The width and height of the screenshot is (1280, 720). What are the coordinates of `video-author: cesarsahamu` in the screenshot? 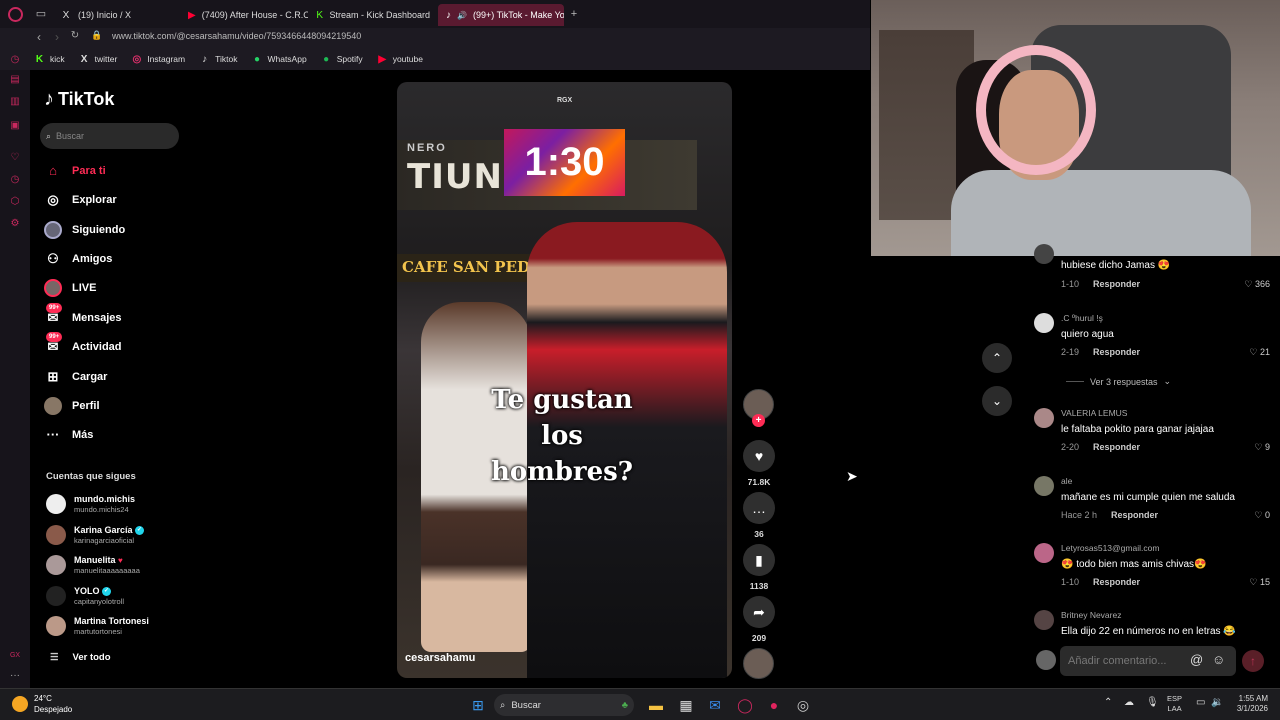 It's located at (440, 658).